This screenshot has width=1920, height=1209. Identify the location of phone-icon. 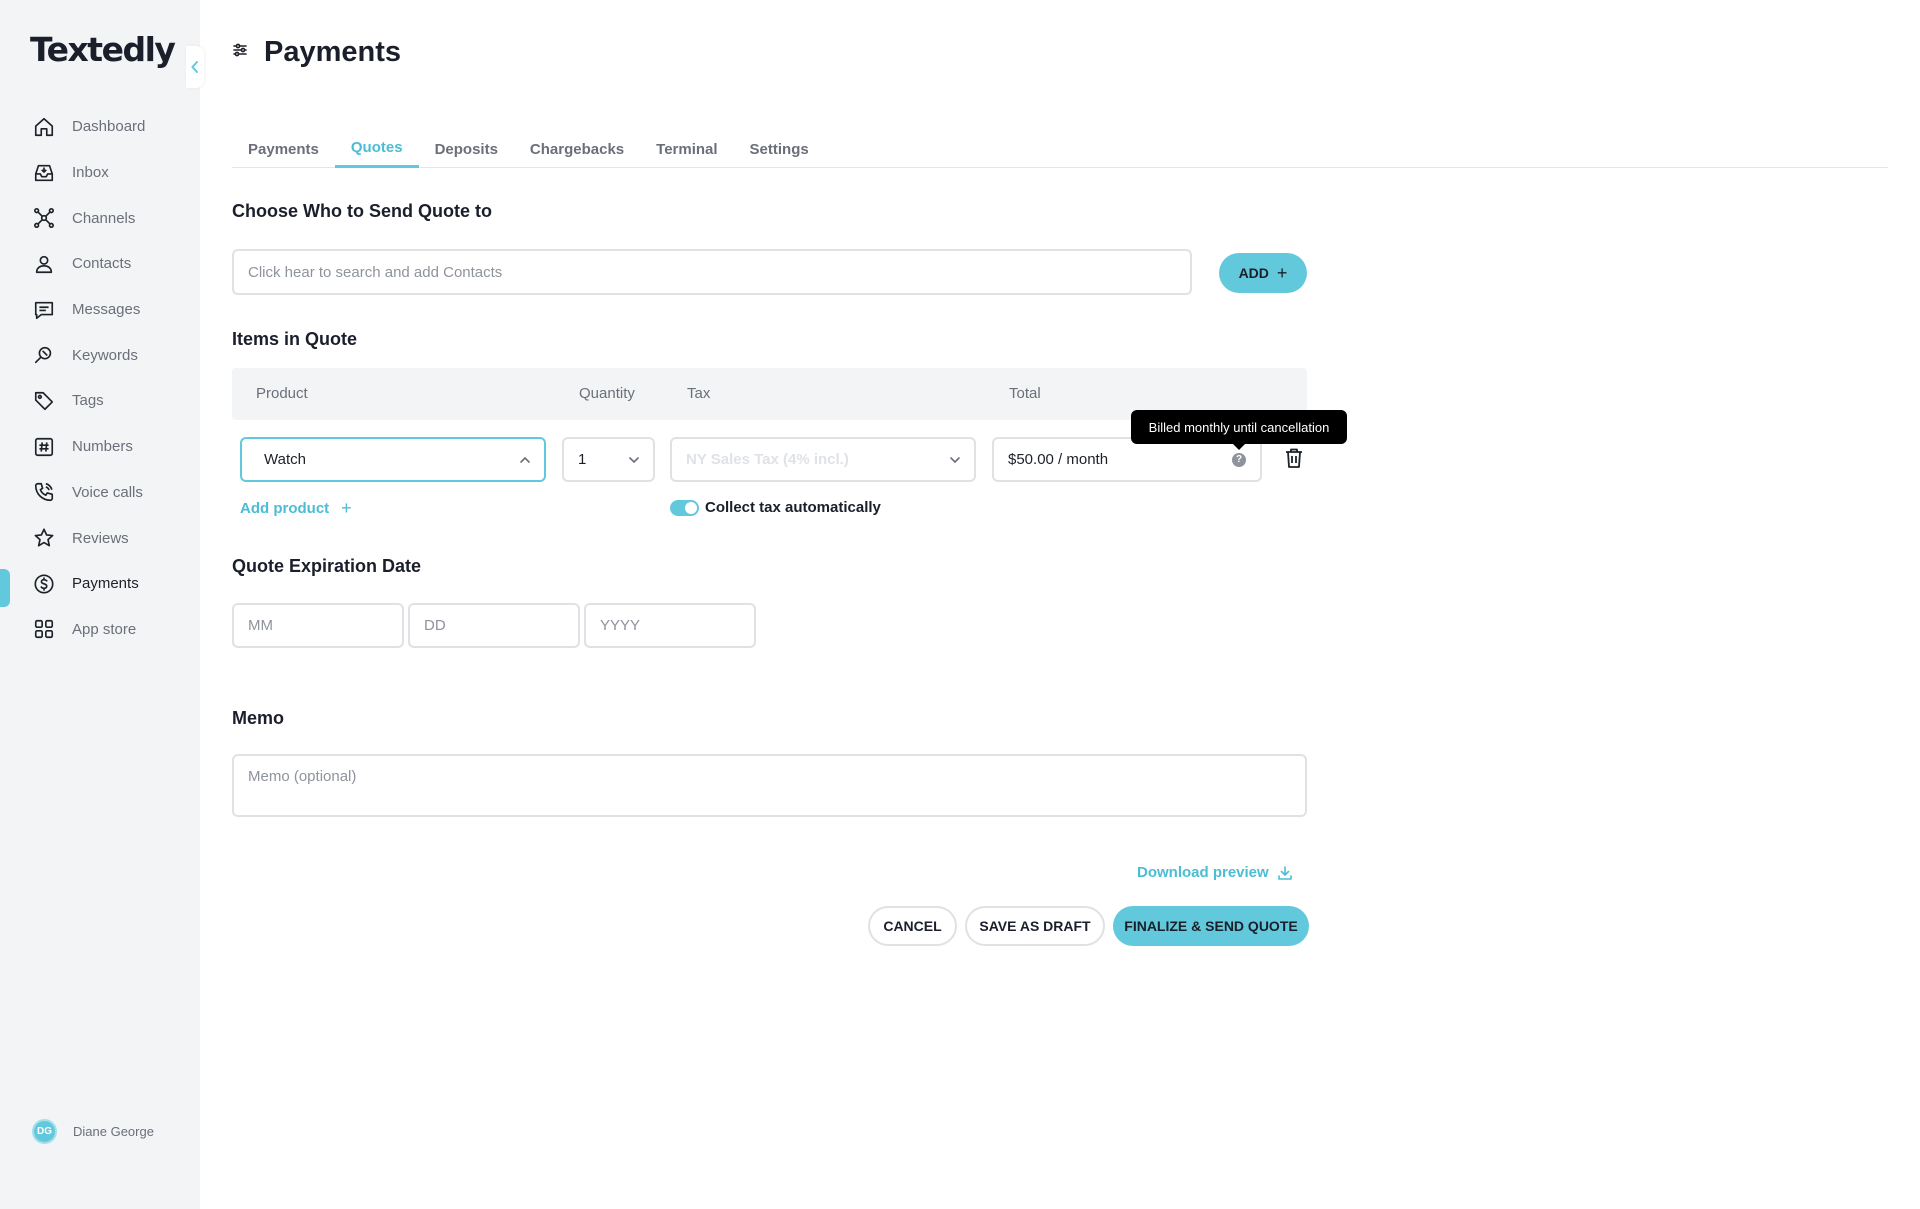
(44, 492).